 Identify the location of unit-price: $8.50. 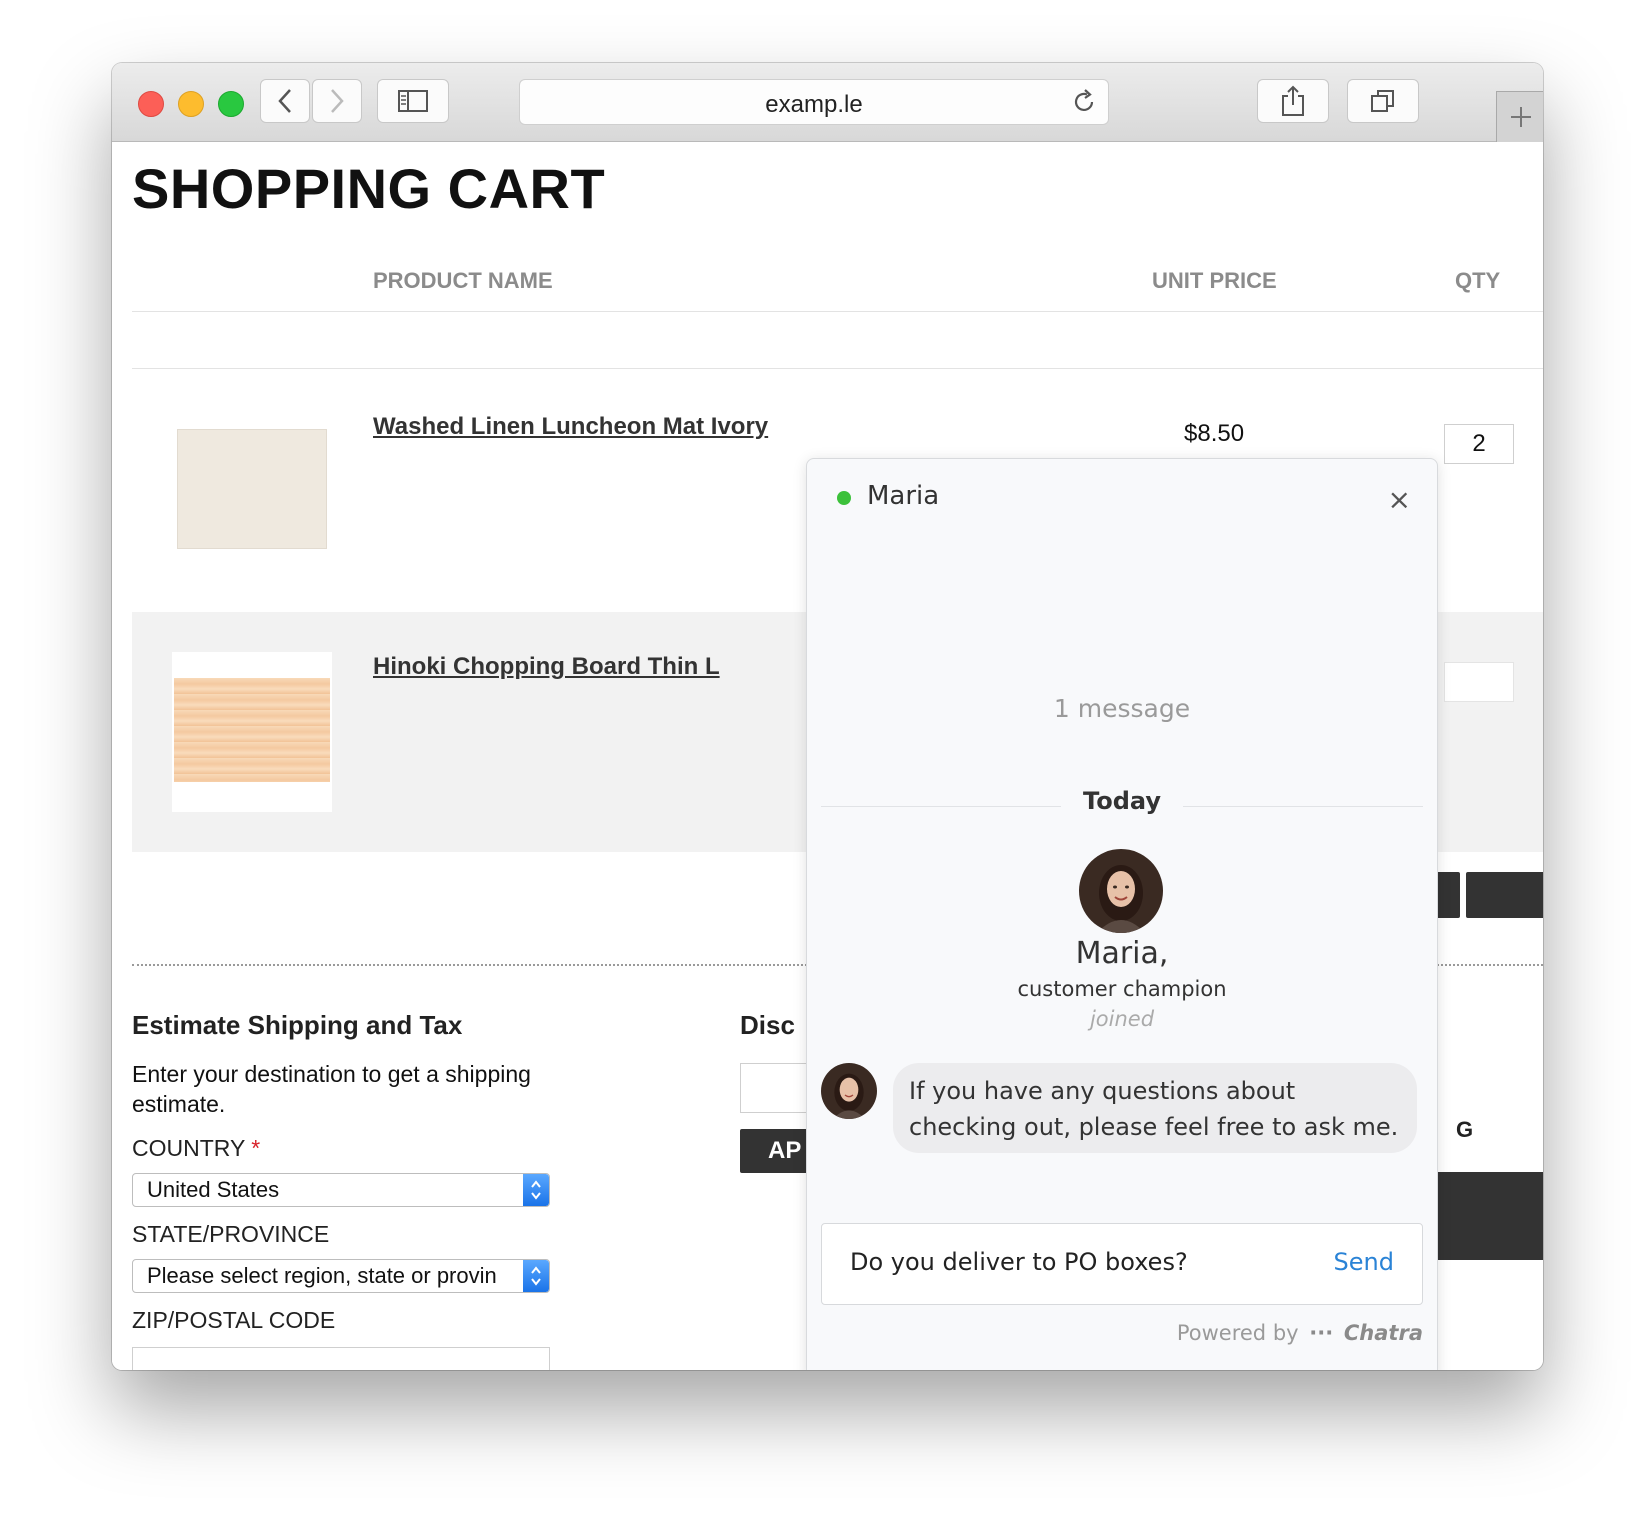
(1214, 433).